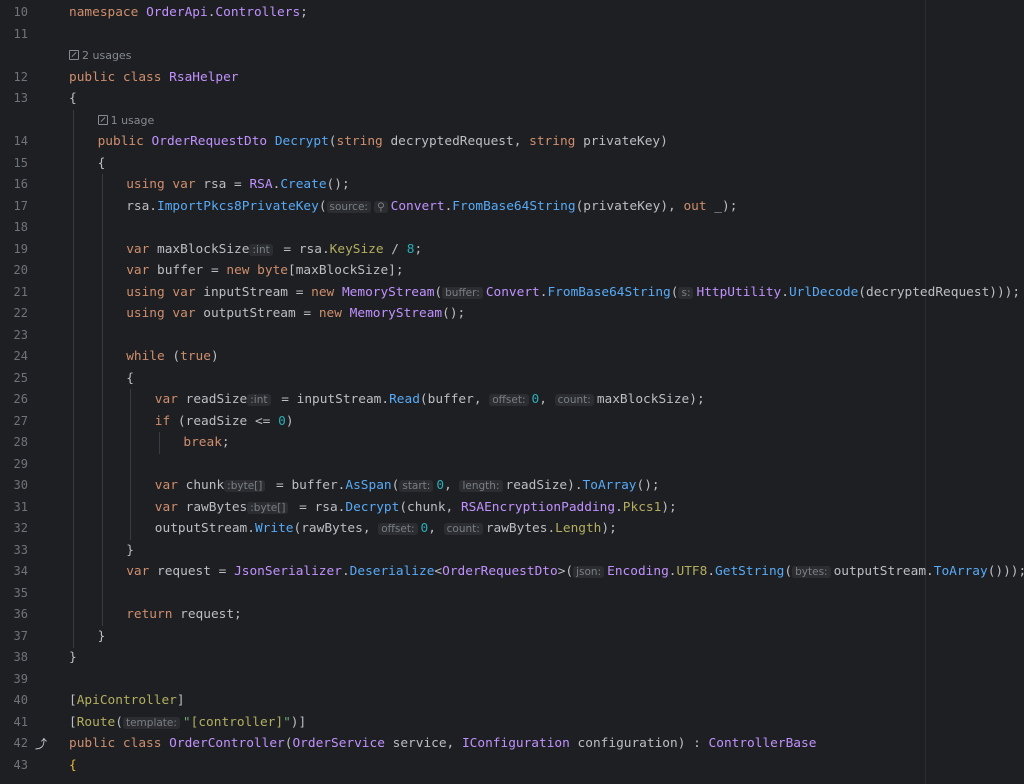  I want to click on code-text: {, so click(101, 163).